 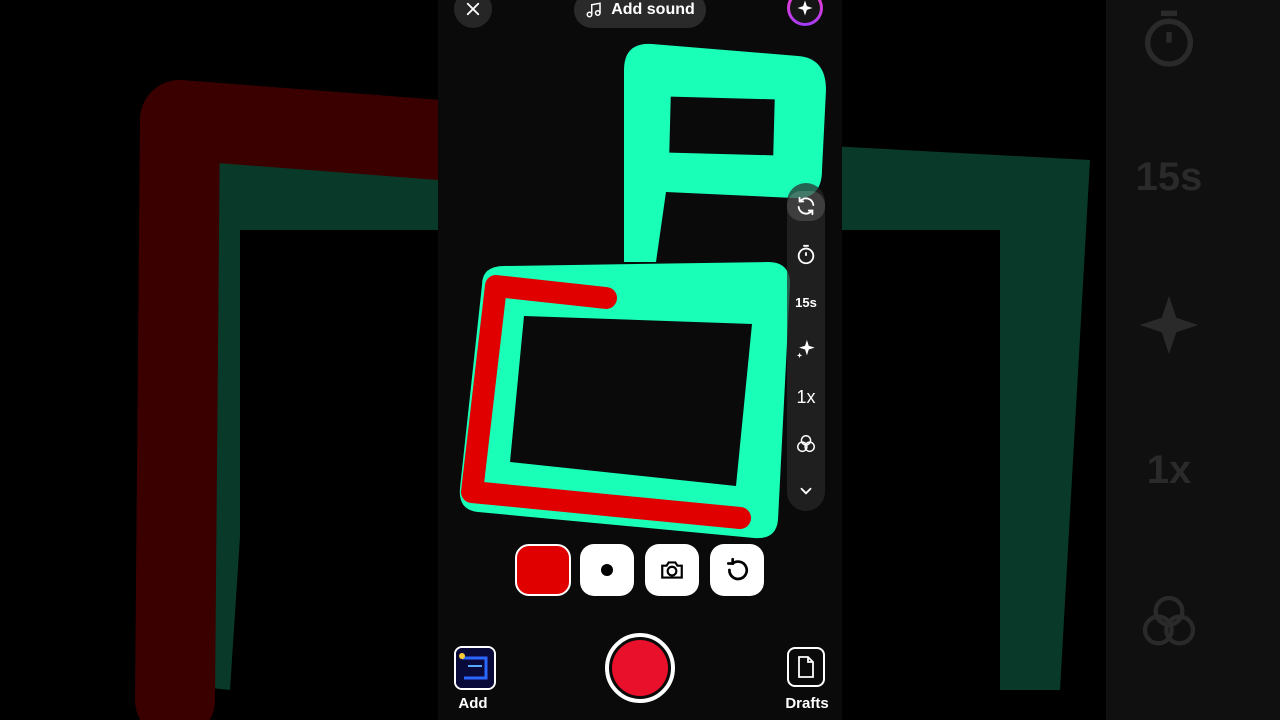 I want to click on document-icon, so click(x=806, y=667).